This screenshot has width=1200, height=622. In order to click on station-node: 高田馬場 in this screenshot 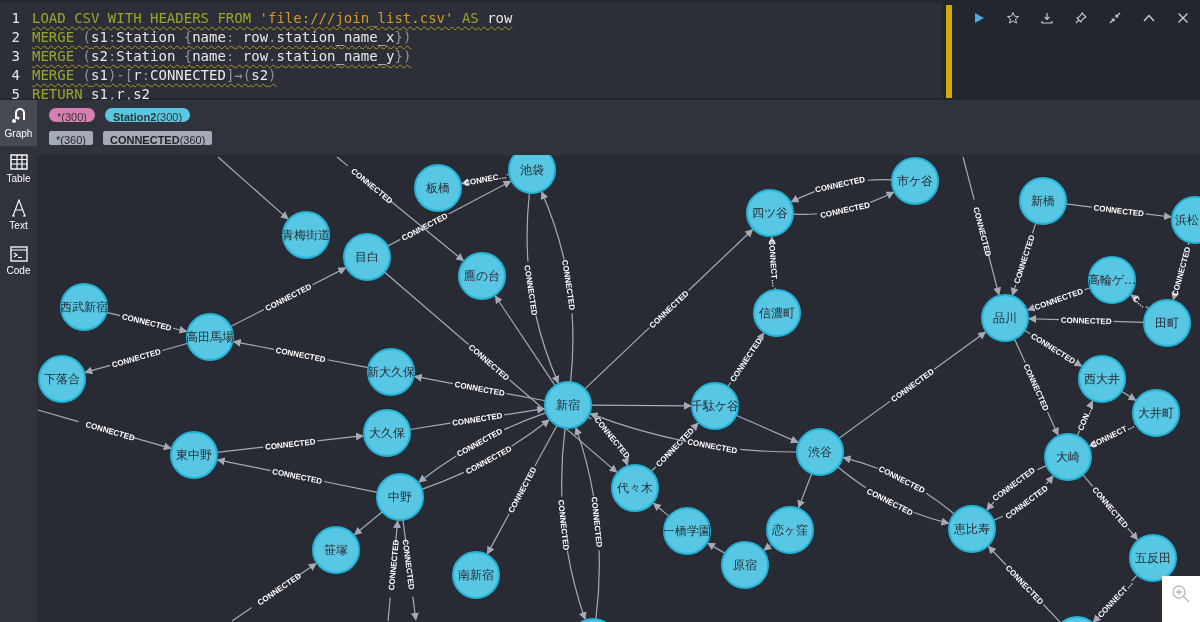, I will do `click(210, 337)`.